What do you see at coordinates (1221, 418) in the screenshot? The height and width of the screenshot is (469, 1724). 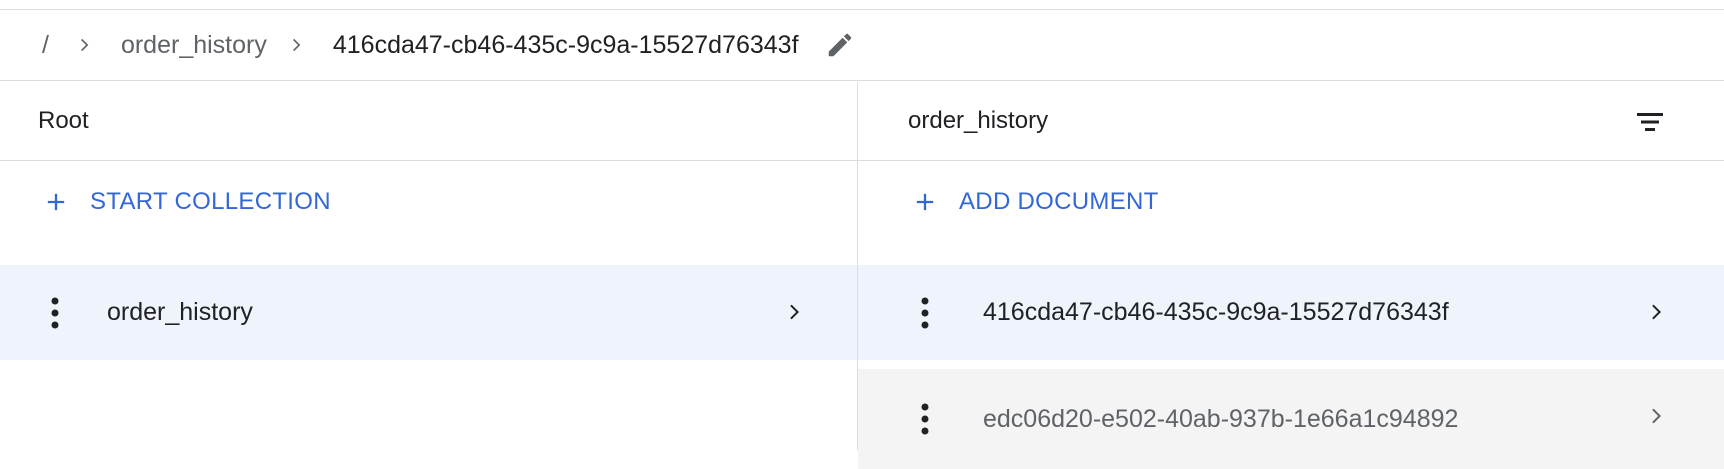 I see `list-item-label: edc06d20-e502-40ab-937b-1e66a1c94892` at bounding box center [1221, 418].